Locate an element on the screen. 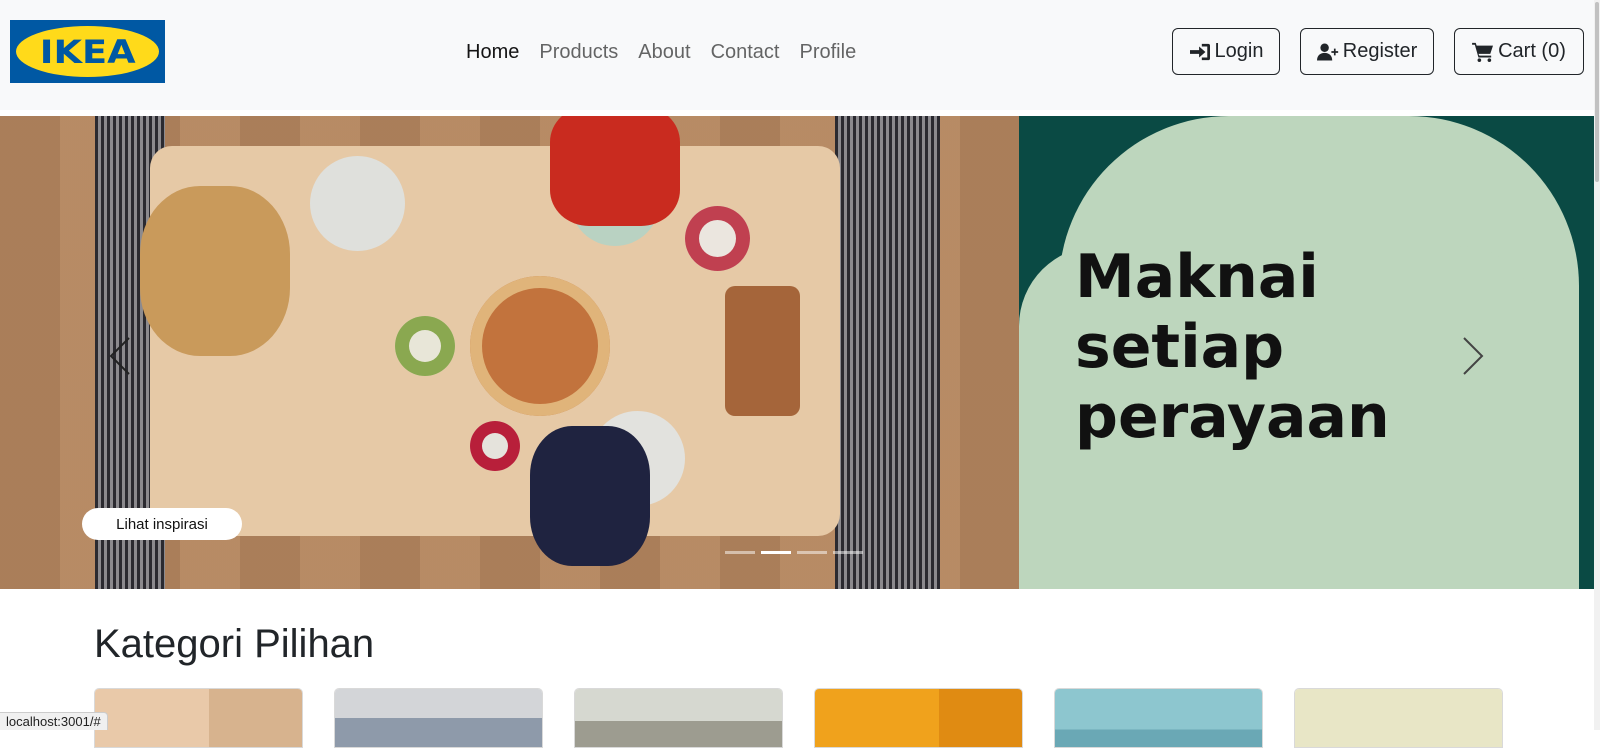 The height and width of the screenshot is (748, 1600). categories-title: Kategori Pilihan is located at coordinates (234, 644).